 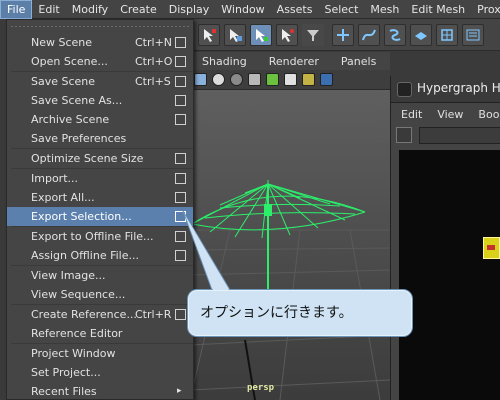 What do you see at coordinates (189, 9) in the screenshot?
I see `menu-display: Display` at bounding box center [189, 9].